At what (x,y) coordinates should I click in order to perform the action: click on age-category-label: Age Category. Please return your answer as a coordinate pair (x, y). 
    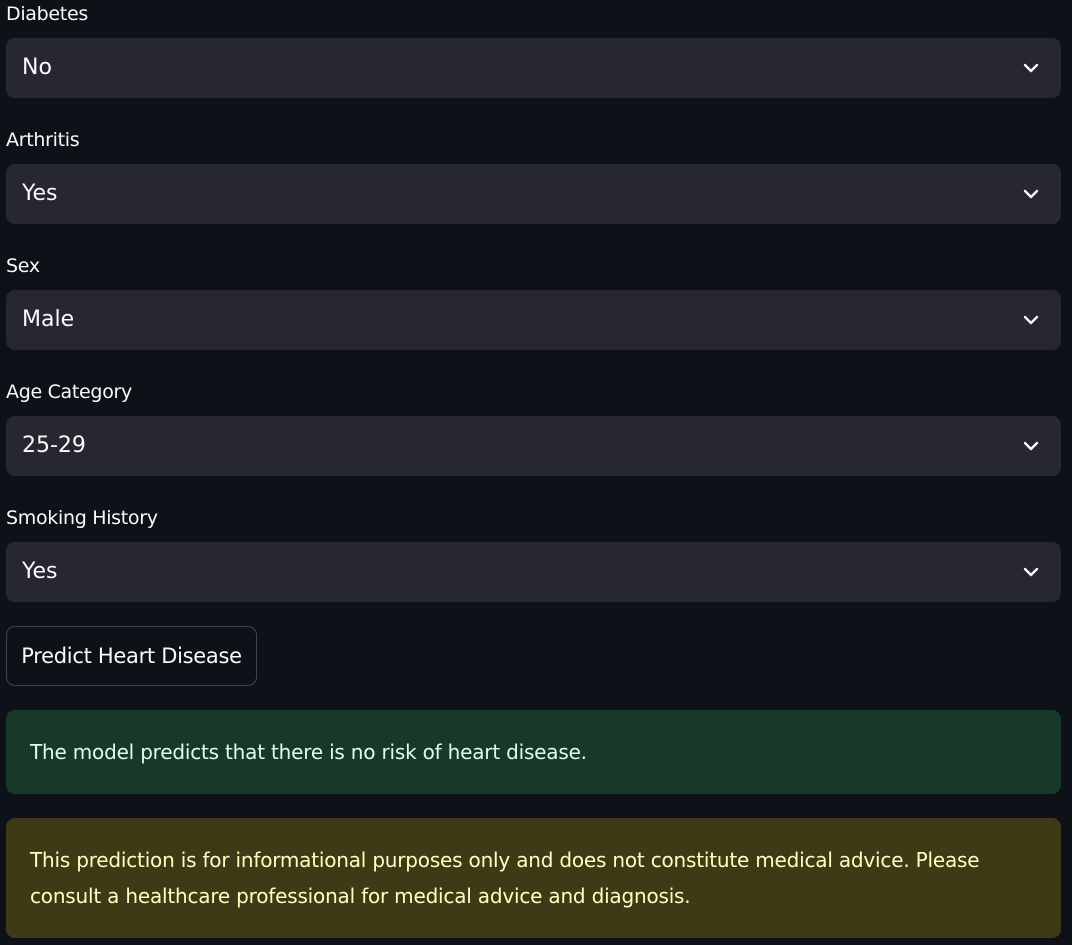
    Looking at the image, I should click on (69, 392).